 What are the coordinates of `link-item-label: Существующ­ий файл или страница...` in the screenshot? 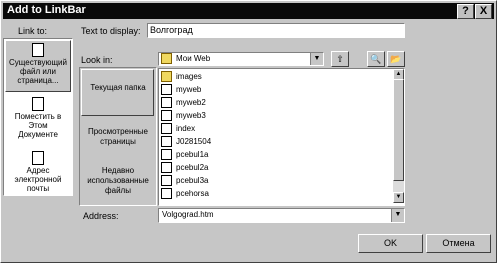 It's located at (38, 71).